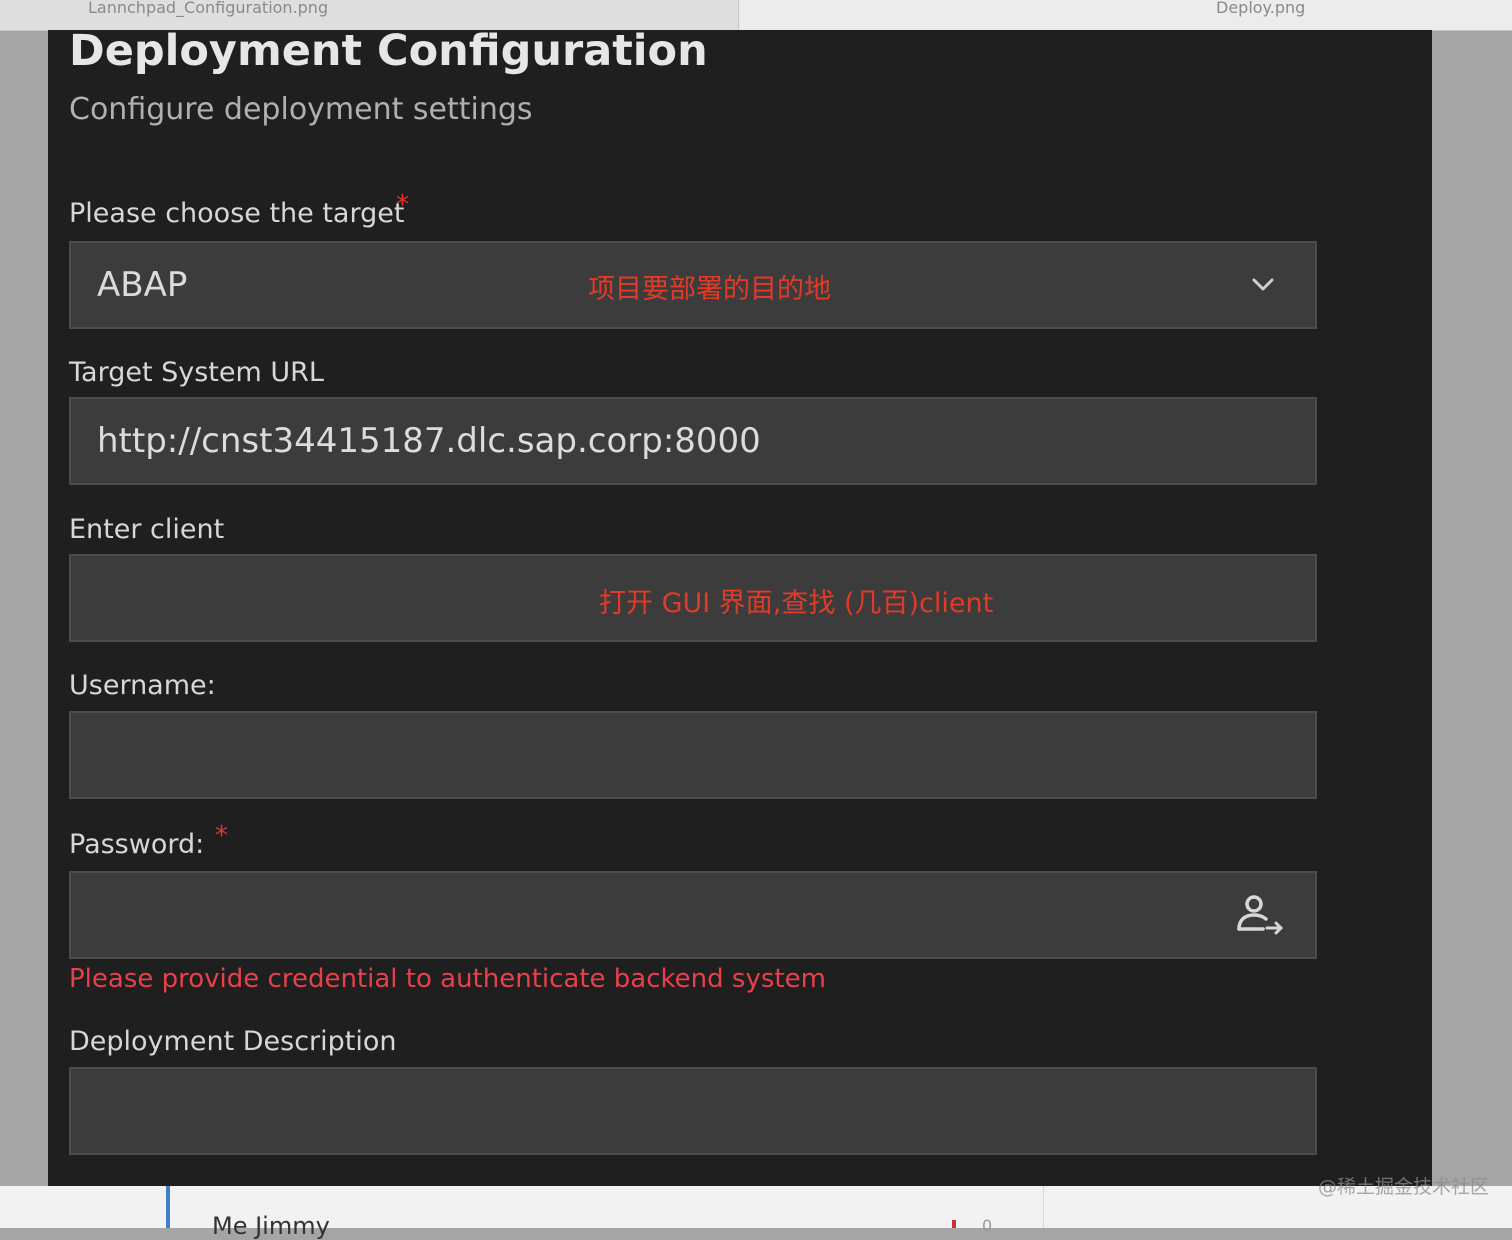 Image resolution: width=1512 pixels, height=1240 pixels. Describe the element at coordinates (196, 372) in the screenshot. I see `url-label: Target System URL` at that location.